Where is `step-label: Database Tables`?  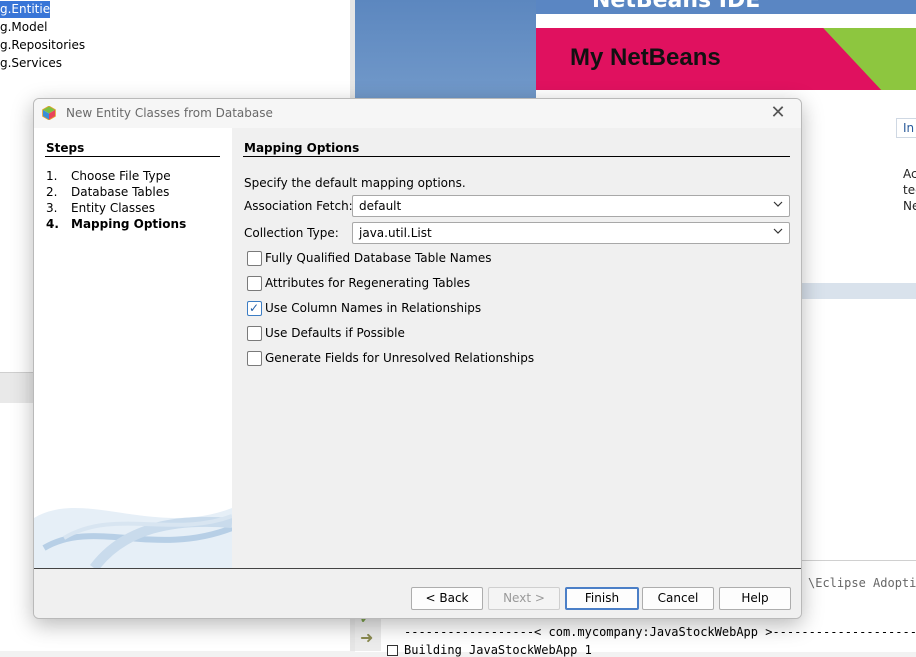
step-label: Database Tables is located at coordinates (120, 192).